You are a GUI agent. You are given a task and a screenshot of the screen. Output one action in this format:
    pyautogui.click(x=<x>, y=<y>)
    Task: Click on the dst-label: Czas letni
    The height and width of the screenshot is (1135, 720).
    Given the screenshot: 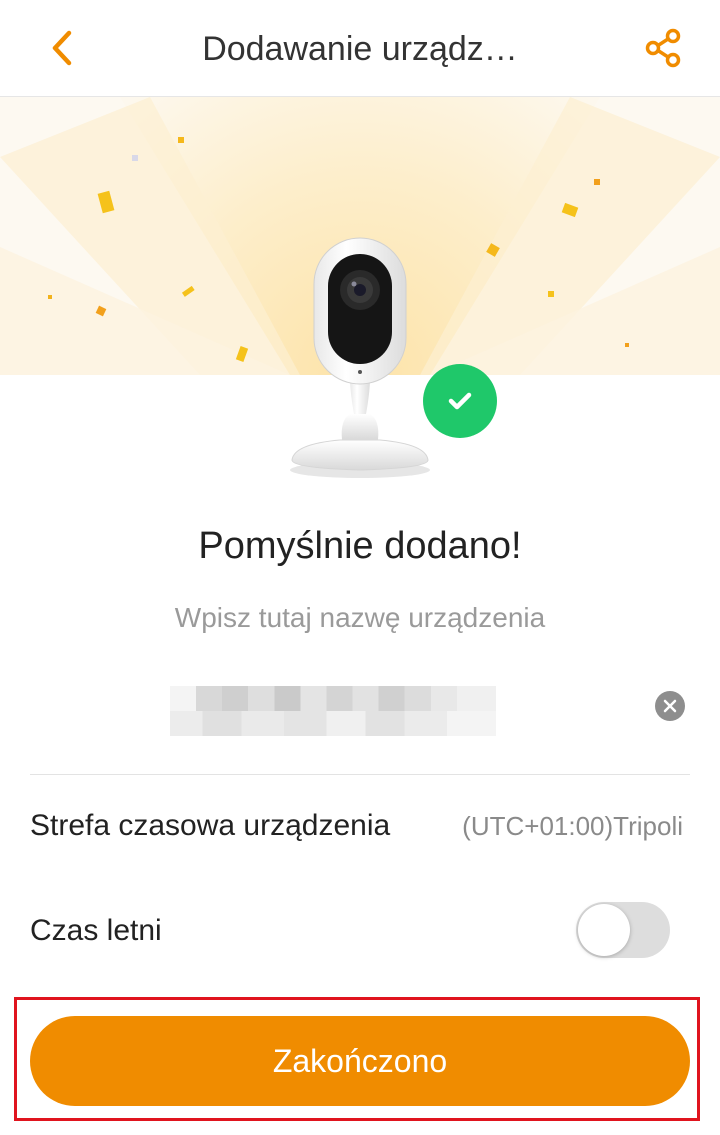 What is the action you would take?
    pyautogui.click(x=96, y=930)
    